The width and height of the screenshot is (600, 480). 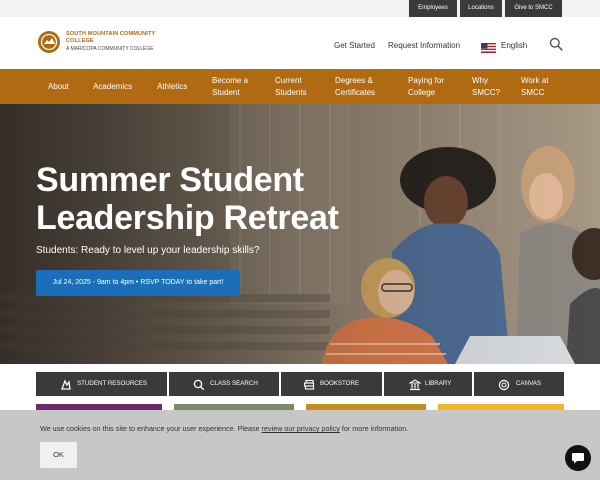 What do you see at coordinates (172, 87) in the screenshot?
I see `nav-athletics: Athletics` at bounding box center [172, 87].